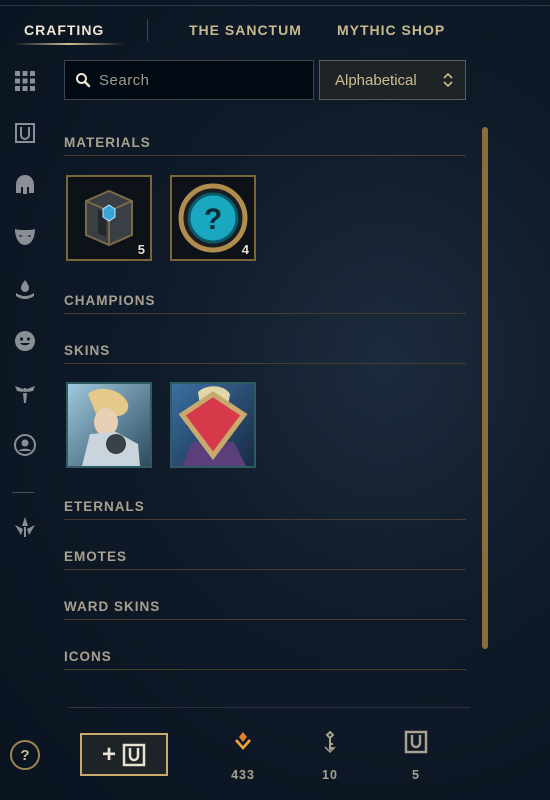  Describe the element at coordinates (96, 556) in the screenshot. I see `section-title: EMOTES` at that location.